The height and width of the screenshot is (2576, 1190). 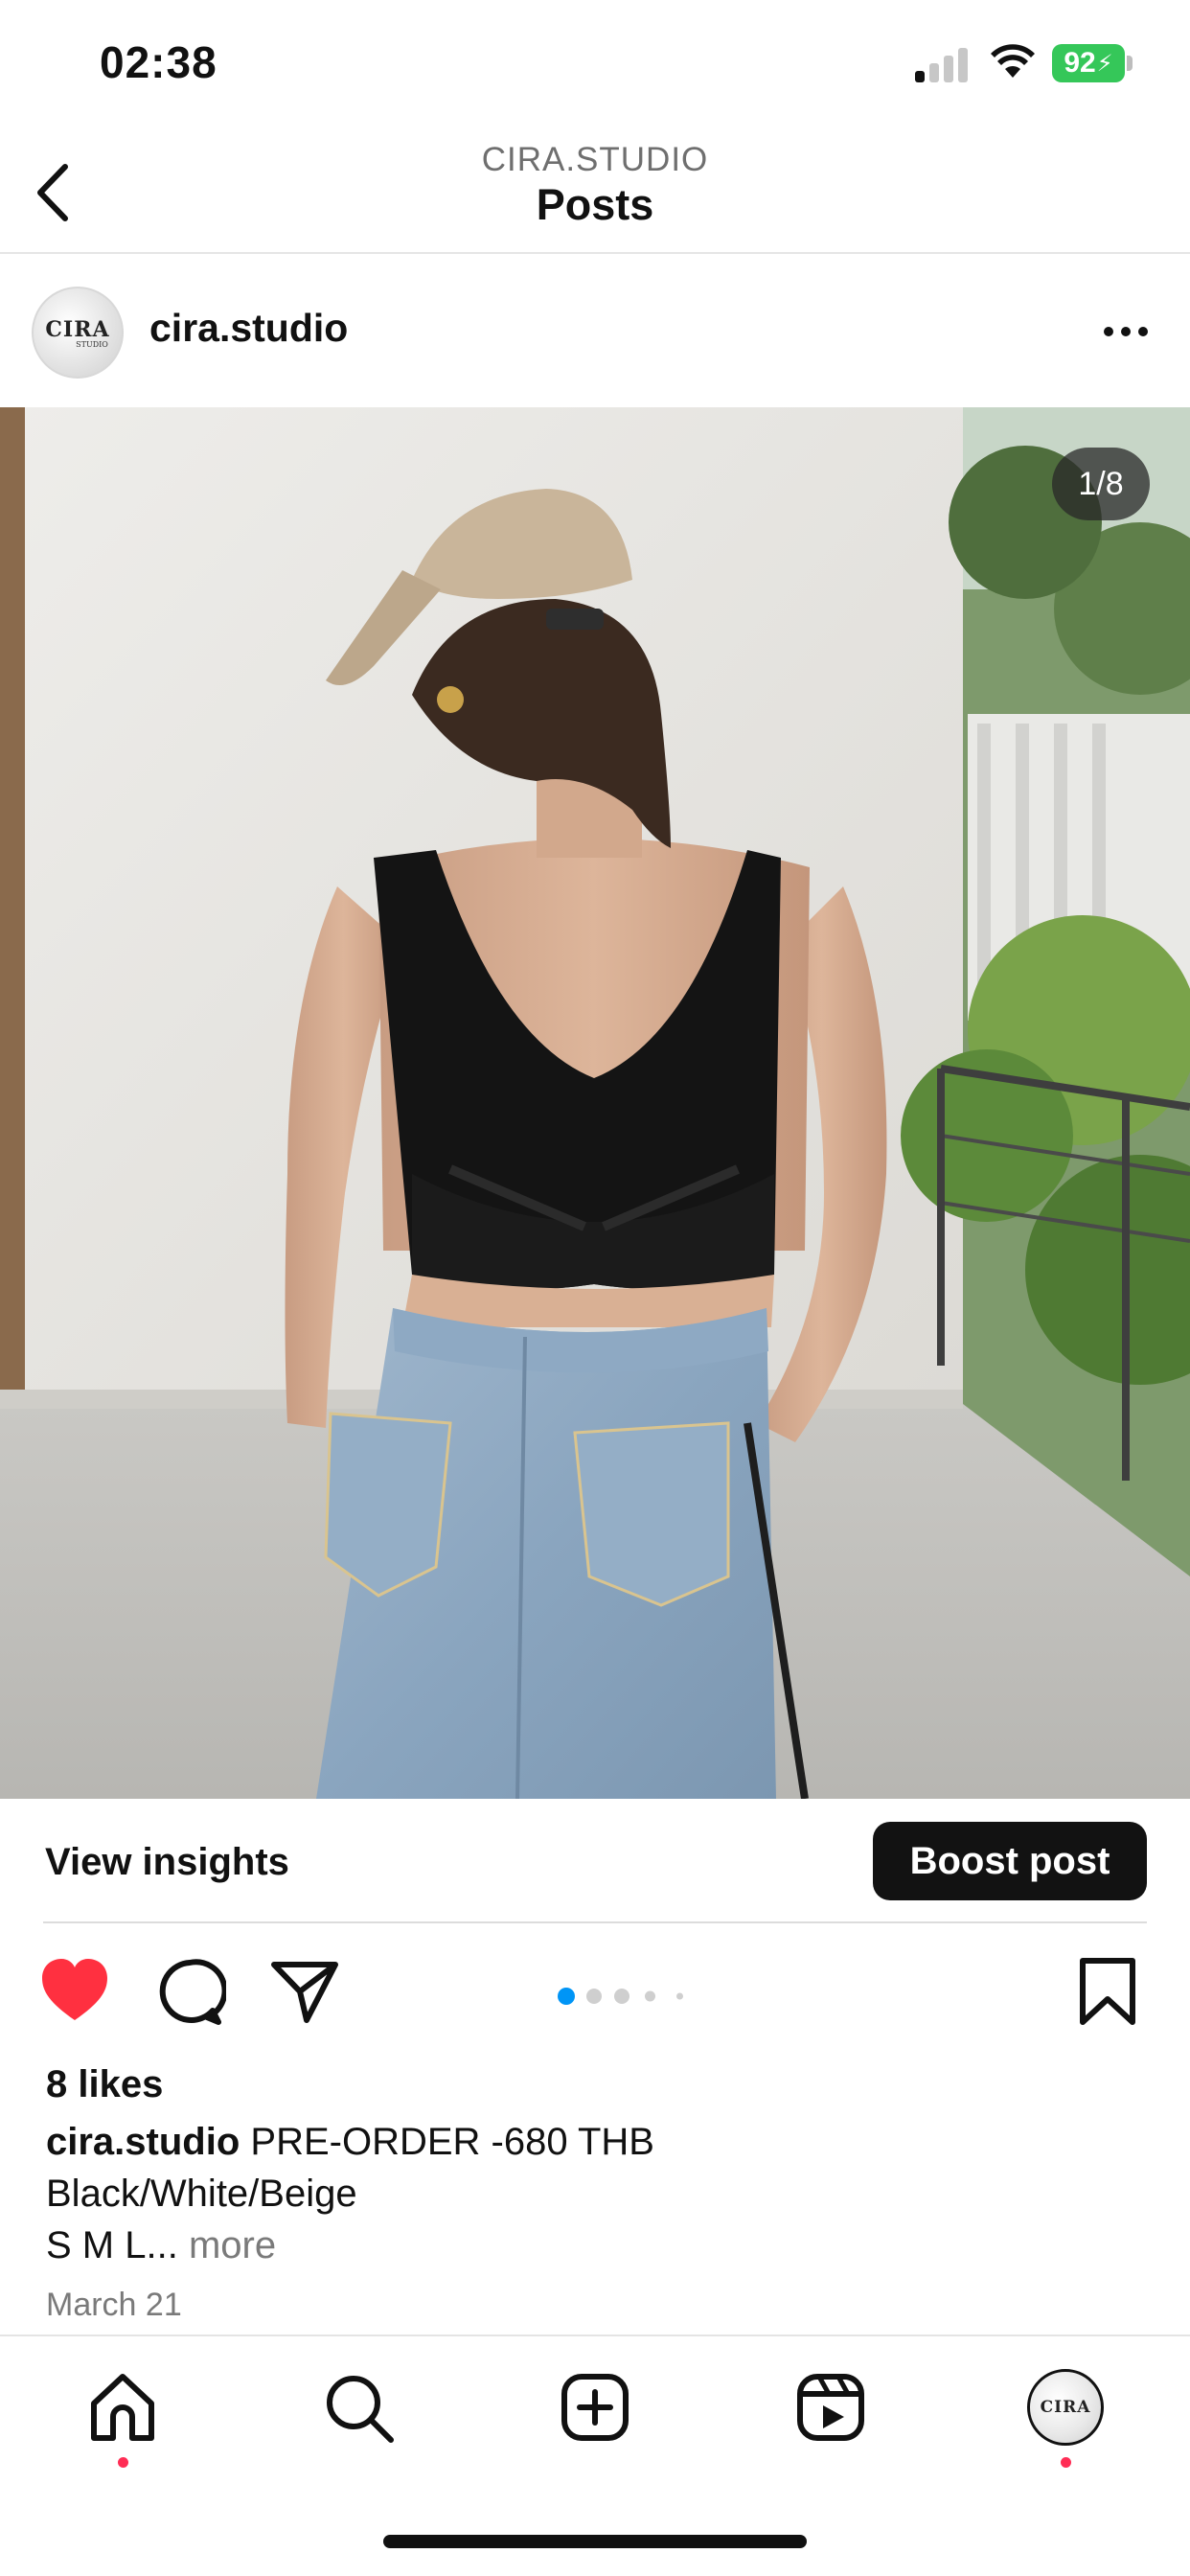 What do you see at coordinates (1130, 63) in the screenshot?
I see `battery-cap` at bounding box center [1130, 63].